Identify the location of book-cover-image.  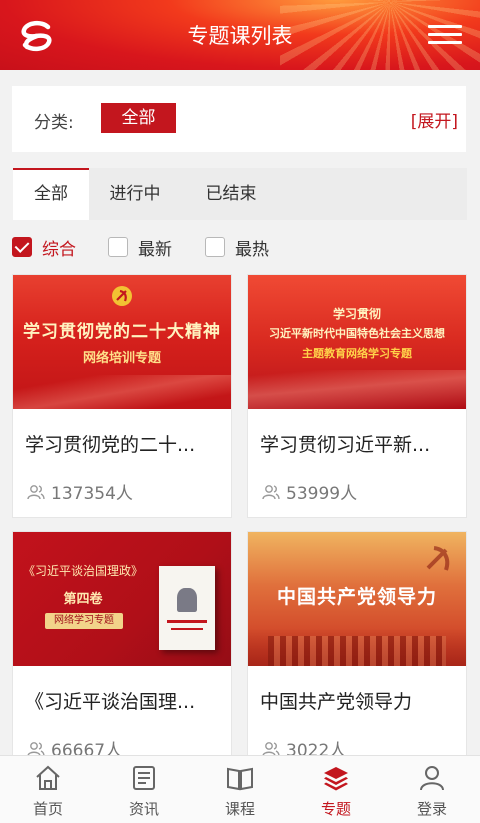
(187, 608).